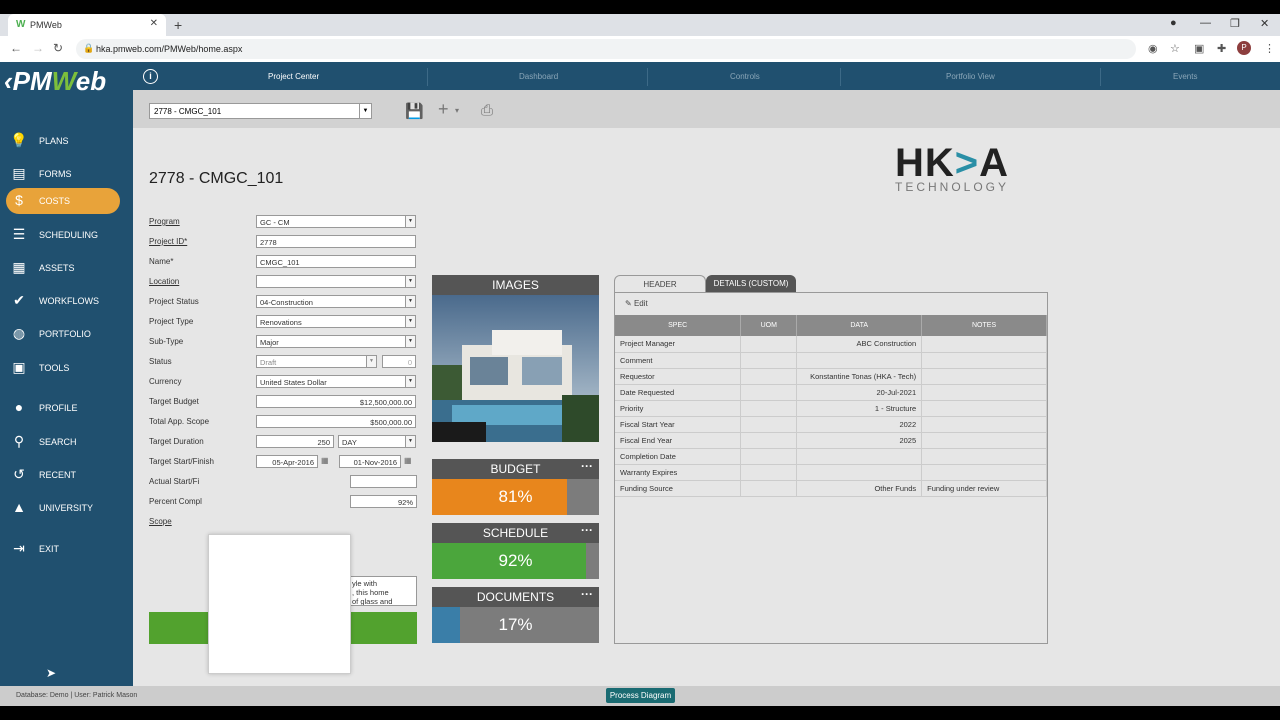 The height and width of the screenshot is (720, 1280). What do you see at coordinates (66, 508) in the screenshot?
I see `sidebar-item-university: ▲ UNIVERSITY` at bounding box center [66, 508].